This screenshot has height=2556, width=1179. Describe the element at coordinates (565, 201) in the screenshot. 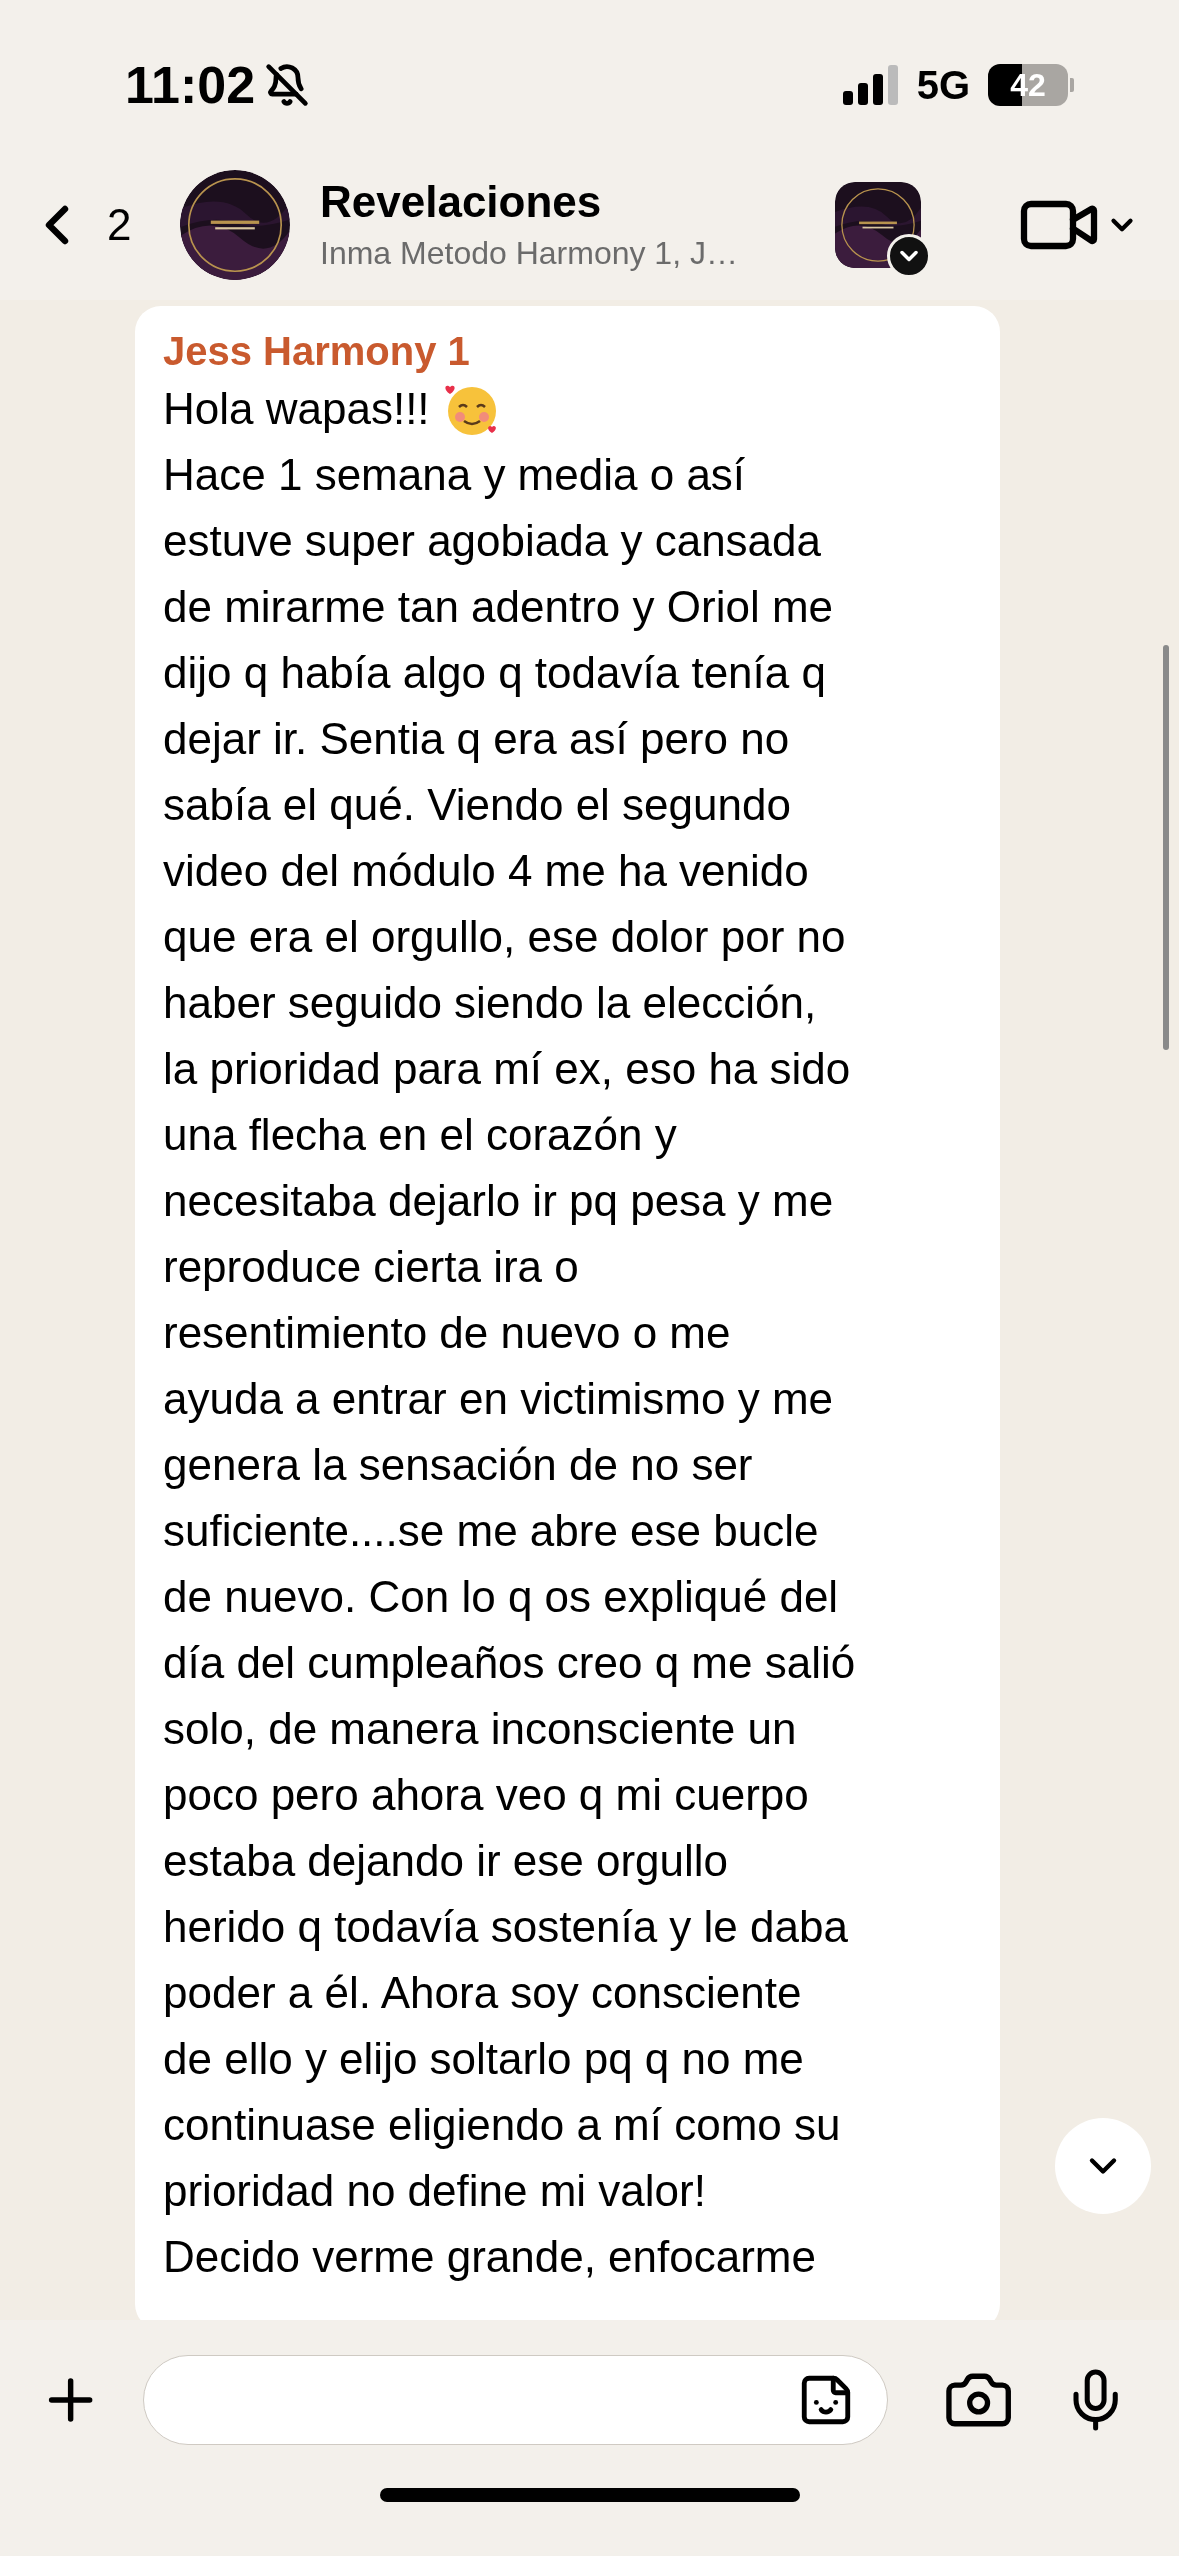

I see `chat-title: Revelaciones` at that location.